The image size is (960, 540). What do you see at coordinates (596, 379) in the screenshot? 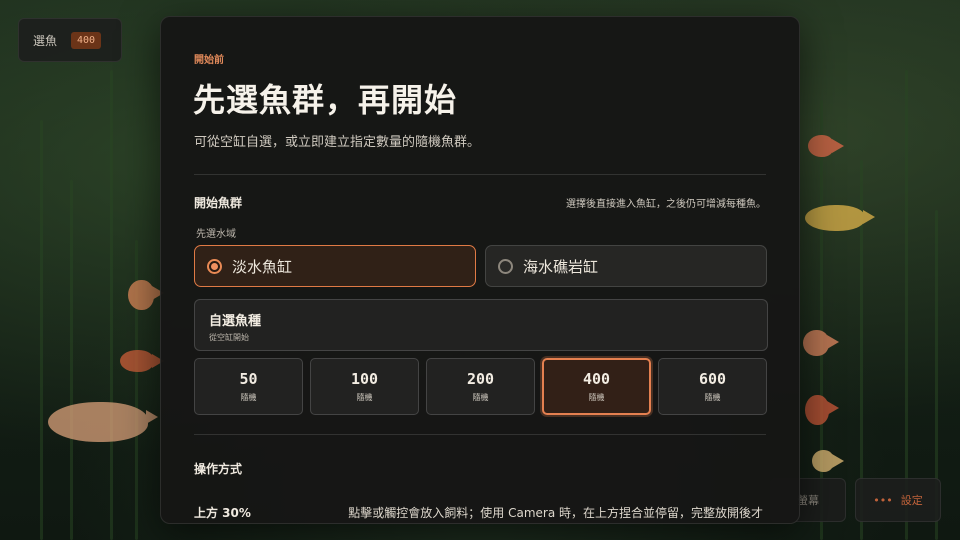
I see `preset-count: 400` at bounding box center [596, 379].